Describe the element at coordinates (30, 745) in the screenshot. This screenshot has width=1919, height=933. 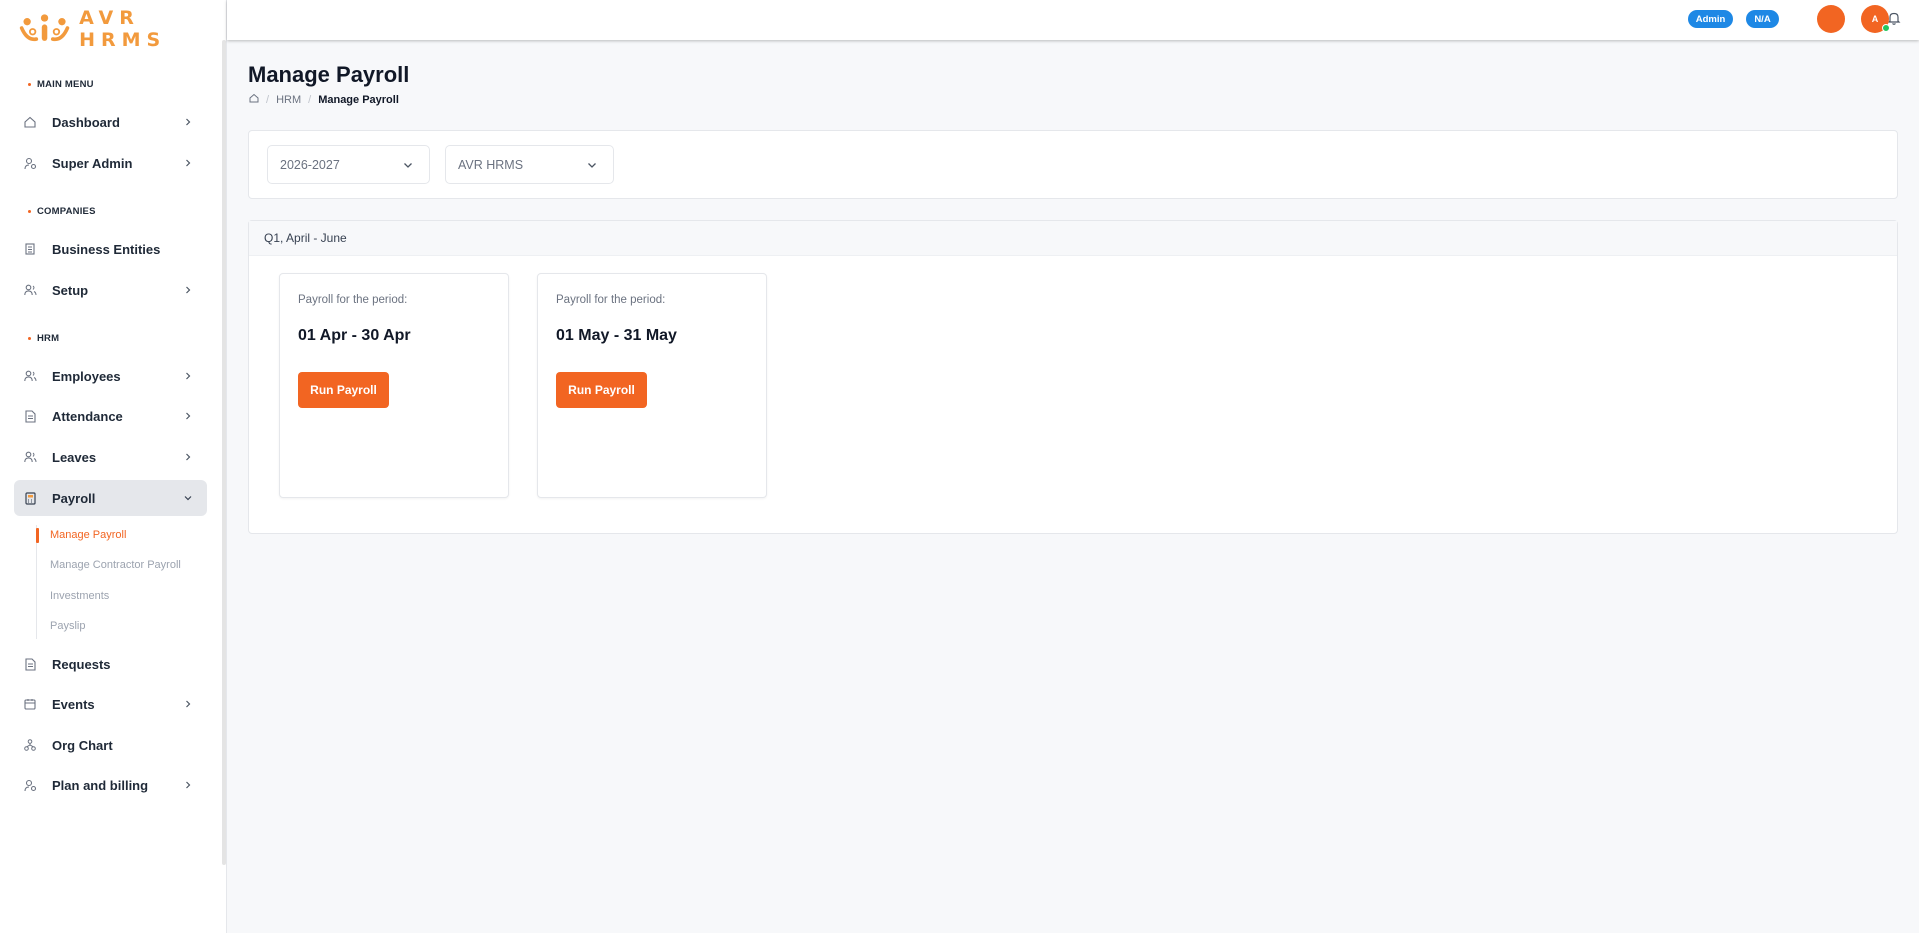
I see `org-chart-icon` at that location.